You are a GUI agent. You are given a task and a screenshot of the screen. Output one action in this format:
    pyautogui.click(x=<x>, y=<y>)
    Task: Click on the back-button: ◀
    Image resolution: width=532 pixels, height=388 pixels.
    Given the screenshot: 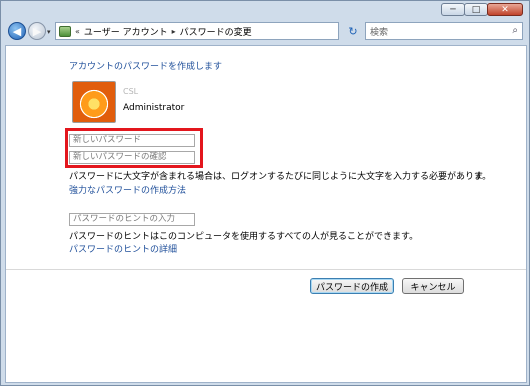 What is the action you would take?
    pyautogui.click(x=17, y=31)
    